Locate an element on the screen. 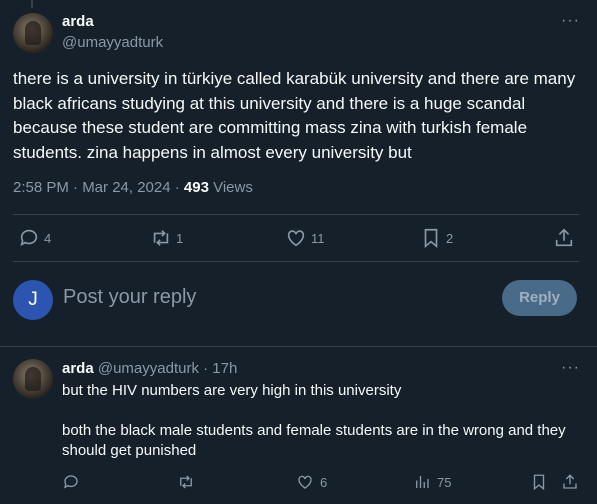 The width and height of the screenshot is (597, 504). reply-button is located at coordinates (71, 482).